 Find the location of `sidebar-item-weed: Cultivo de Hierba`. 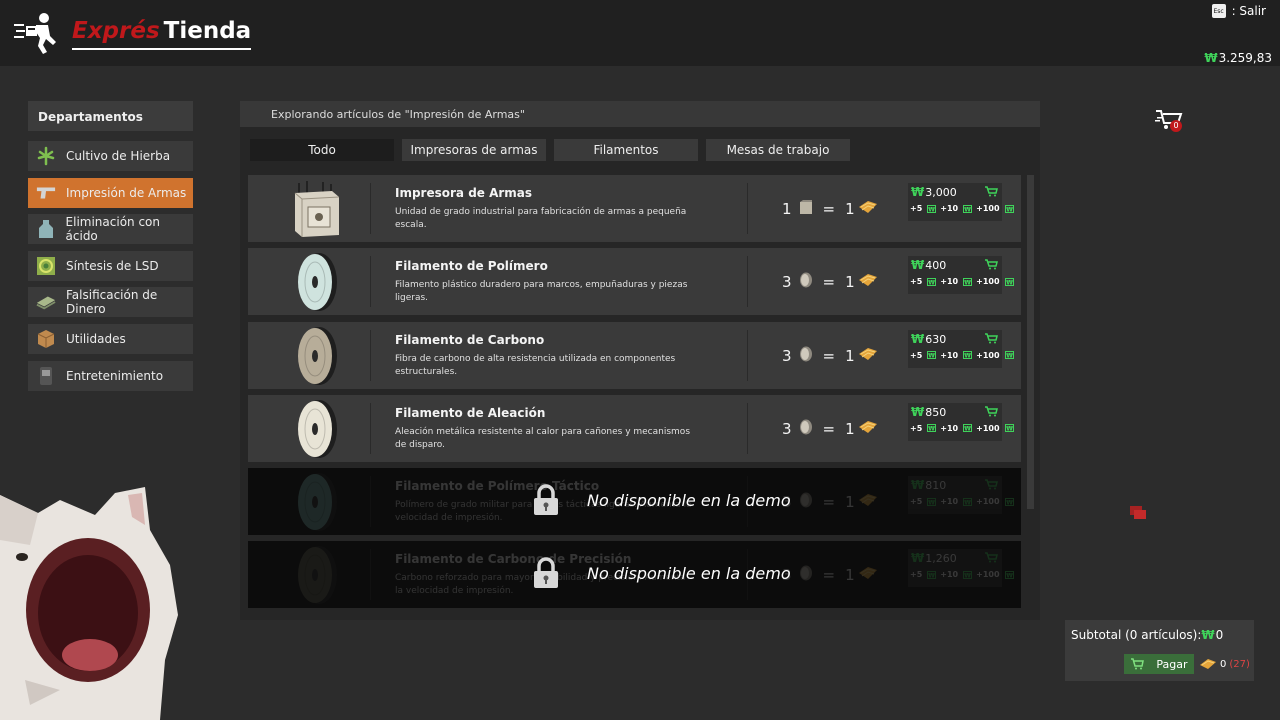

sidebar-item-weed: Cultivo de Hierba is located at coordinates (110, 156).